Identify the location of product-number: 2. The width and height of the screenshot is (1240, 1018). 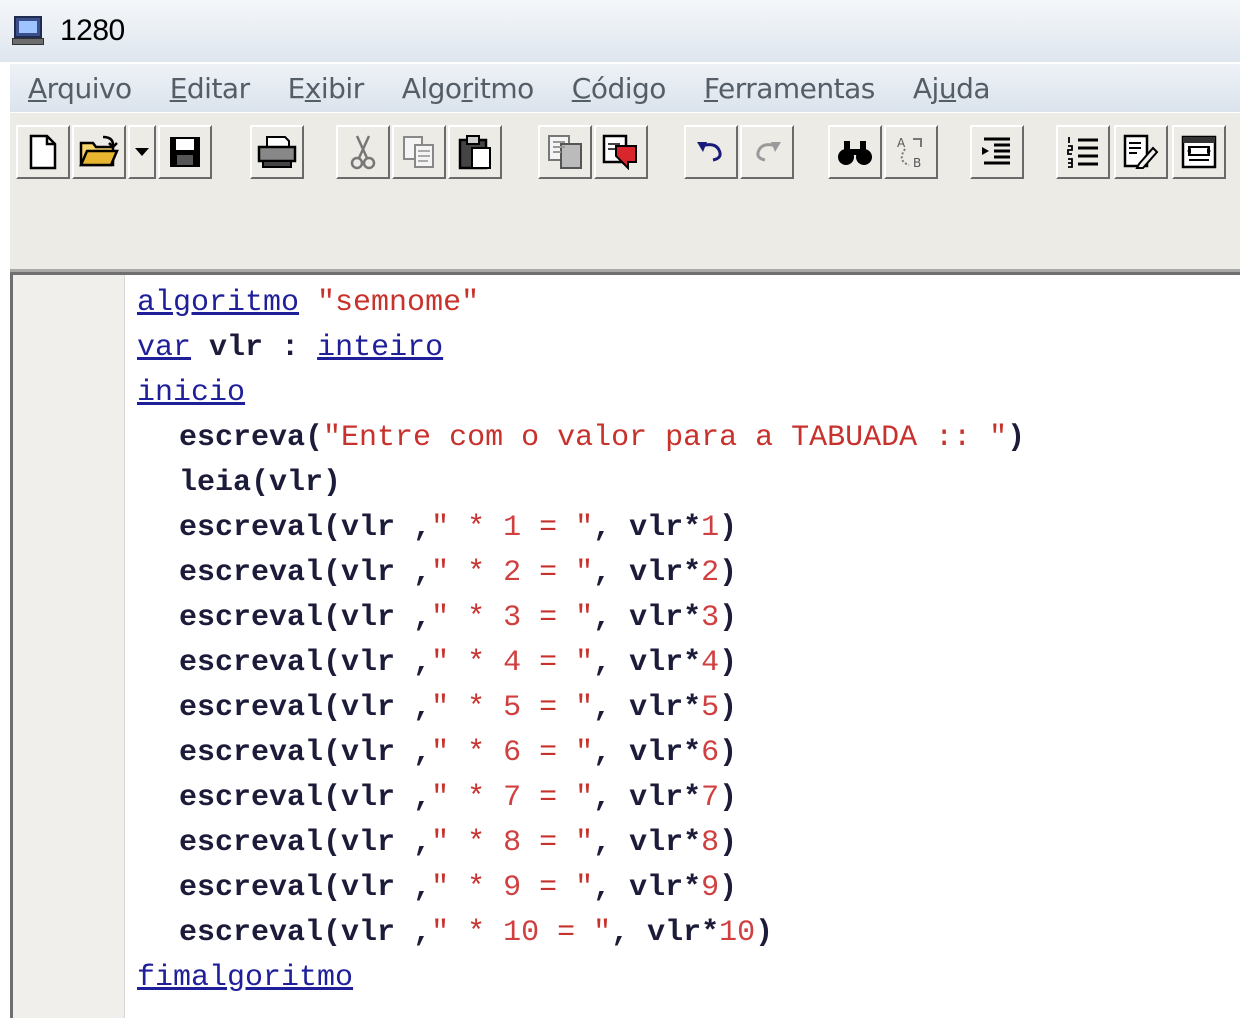
(710, 573).